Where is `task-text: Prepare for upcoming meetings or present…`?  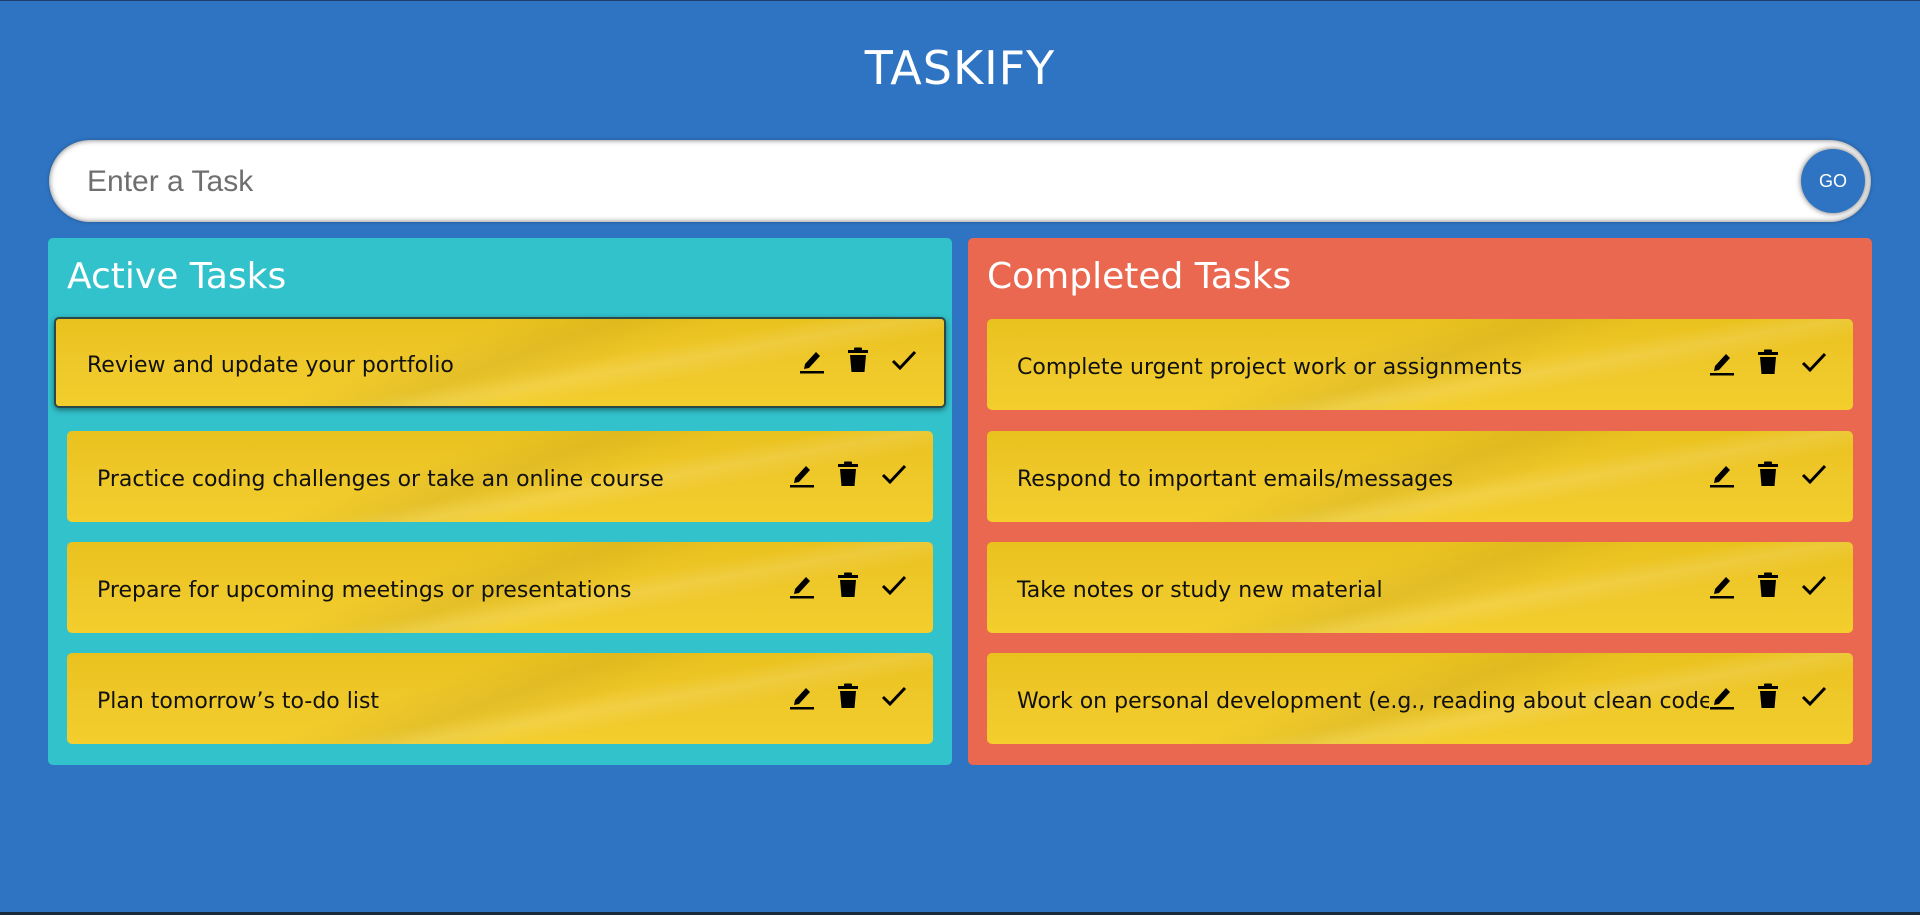
task-text: Prepare for upcoming meetings or present… is located at coordinates (364, 590).